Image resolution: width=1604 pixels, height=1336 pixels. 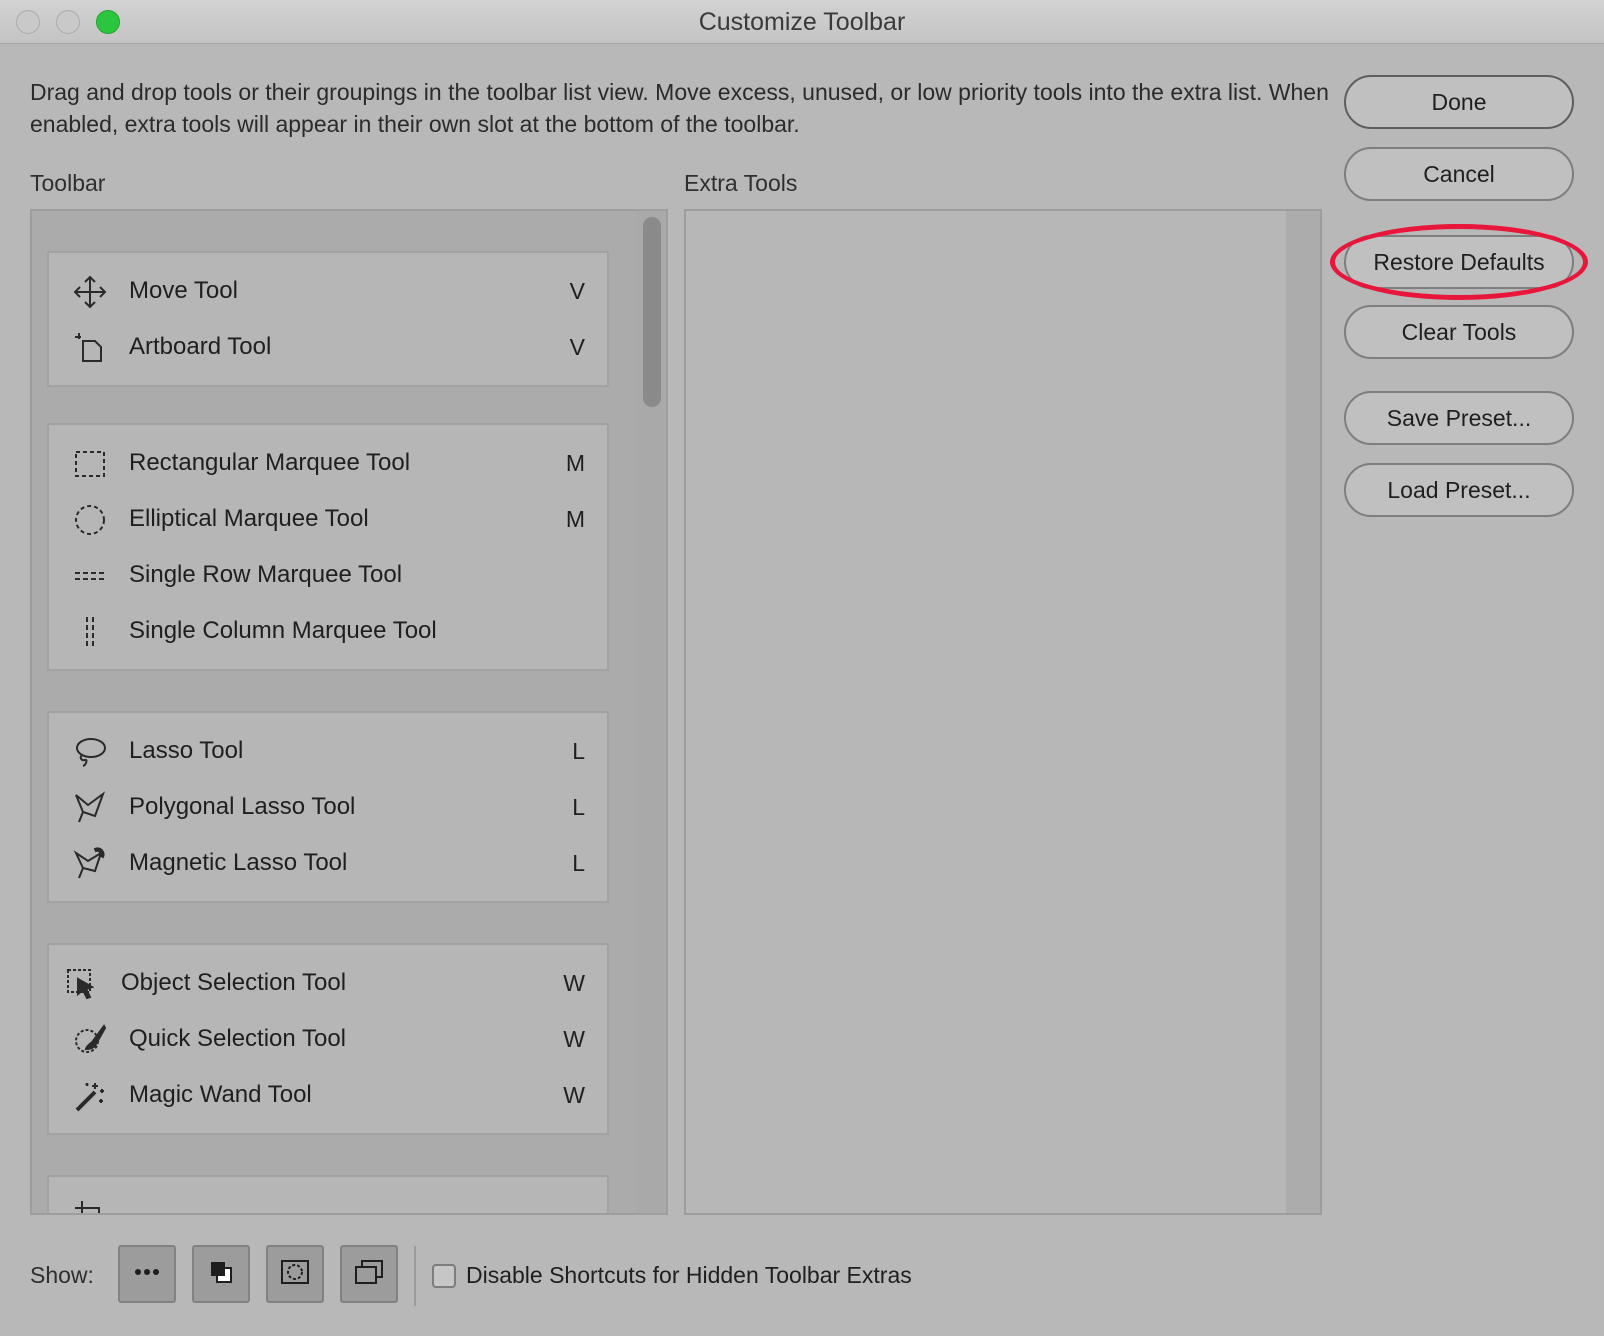 I want to click on scroll-thumb, so click(x=652, y=312).